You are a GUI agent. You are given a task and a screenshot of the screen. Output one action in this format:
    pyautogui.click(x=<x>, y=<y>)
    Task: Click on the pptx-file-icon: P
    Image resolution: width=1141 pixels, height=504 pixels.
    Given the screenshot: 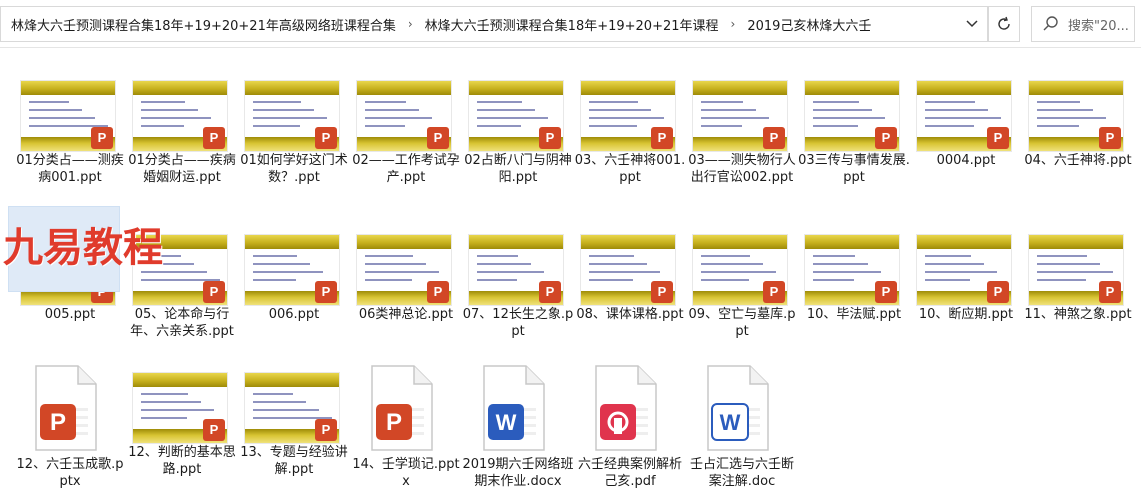 What is the action you would take?
    pyautogui.click(x=66, y=408)
    